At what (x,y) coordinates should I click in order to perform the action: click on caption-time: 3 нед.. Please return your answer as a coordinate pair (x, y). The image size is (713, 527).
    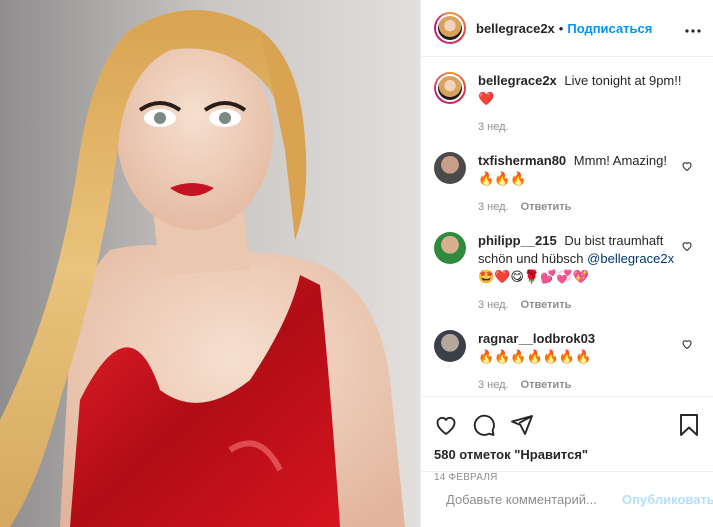
    Looking at the image, I should click on (493, 127).